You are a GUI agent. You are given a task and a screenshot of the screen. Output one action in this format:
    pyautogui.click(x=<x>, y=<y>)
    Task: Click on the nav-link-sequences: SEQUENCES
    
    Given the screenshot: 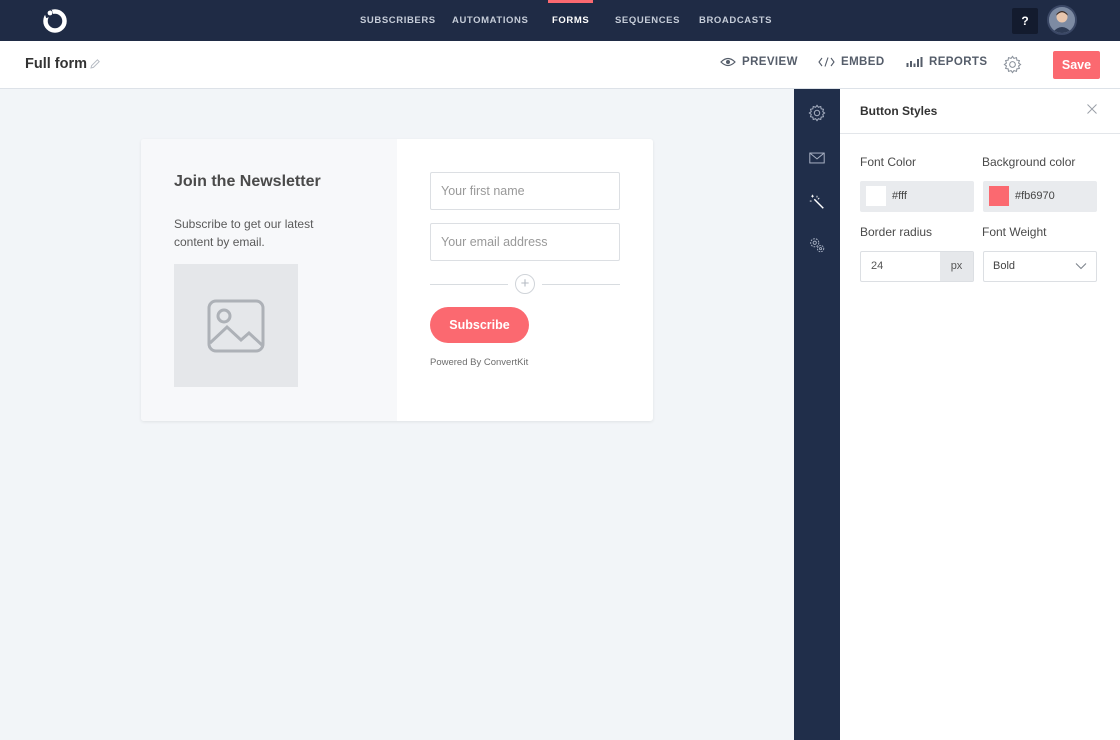 What is the action you would take?
    pyautogui.click(x=647, y=20)
    